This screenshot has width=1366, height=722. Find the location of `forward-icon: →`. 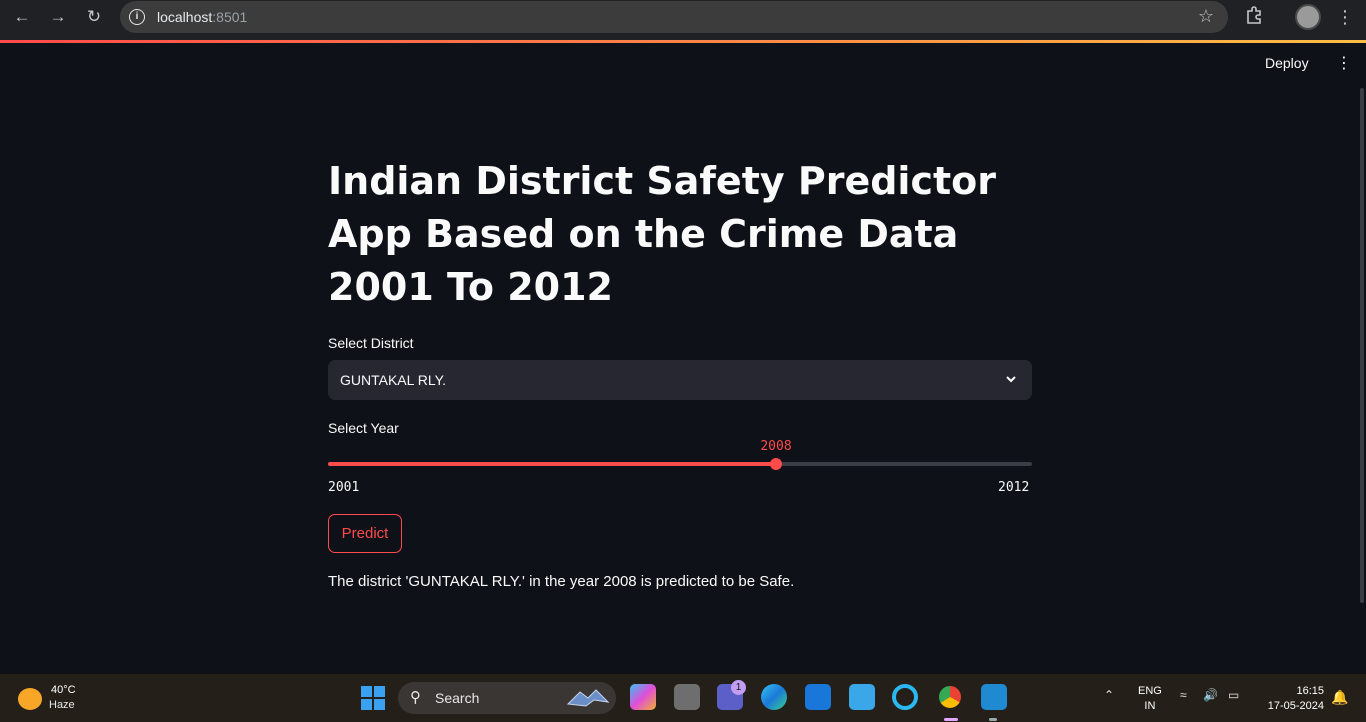

forward-icon: → is located at coordinates (58, 17).